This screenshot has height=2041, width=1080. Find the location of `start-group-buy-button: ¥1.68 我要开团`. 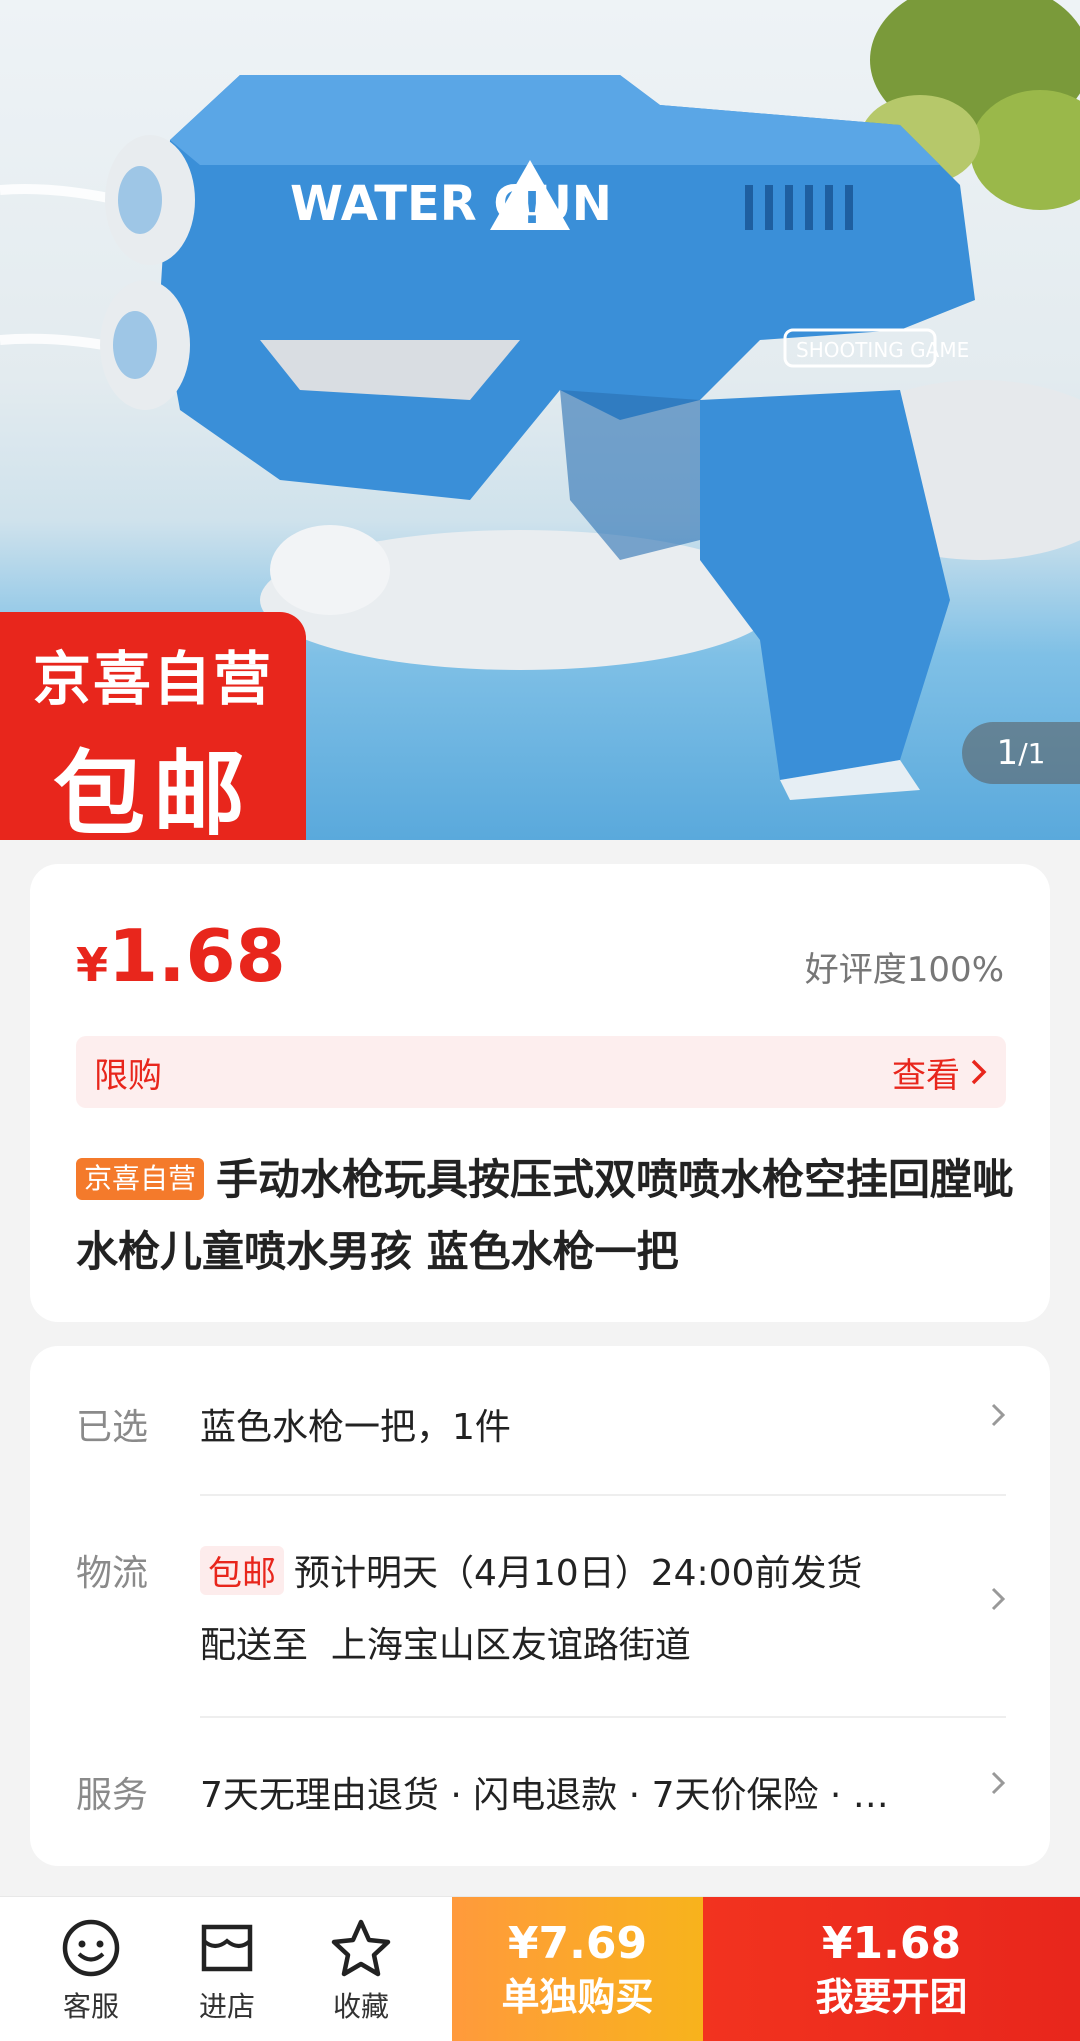

start-group-buy-button: ¥1.68 我要开团 is located at coordinates (891, 1969).